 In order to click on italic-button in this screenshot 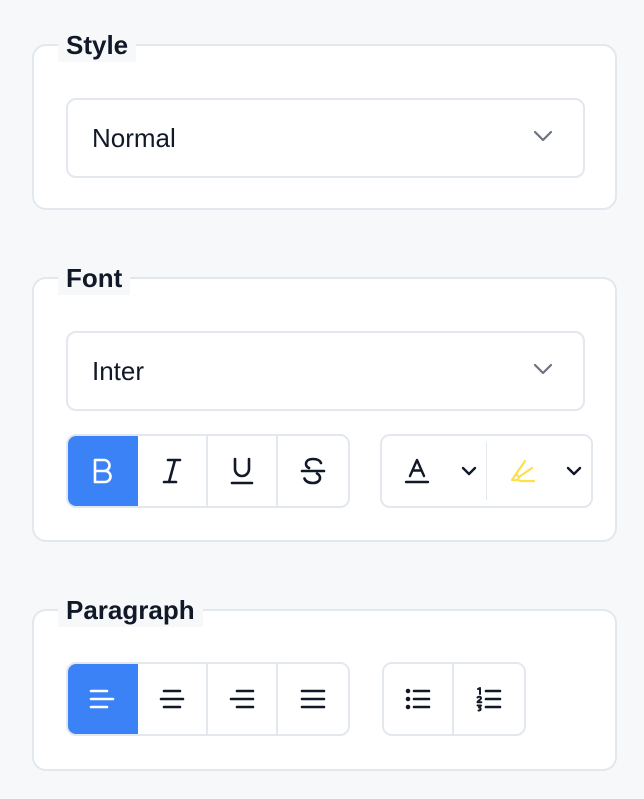, I will do `click(173, 471)`.